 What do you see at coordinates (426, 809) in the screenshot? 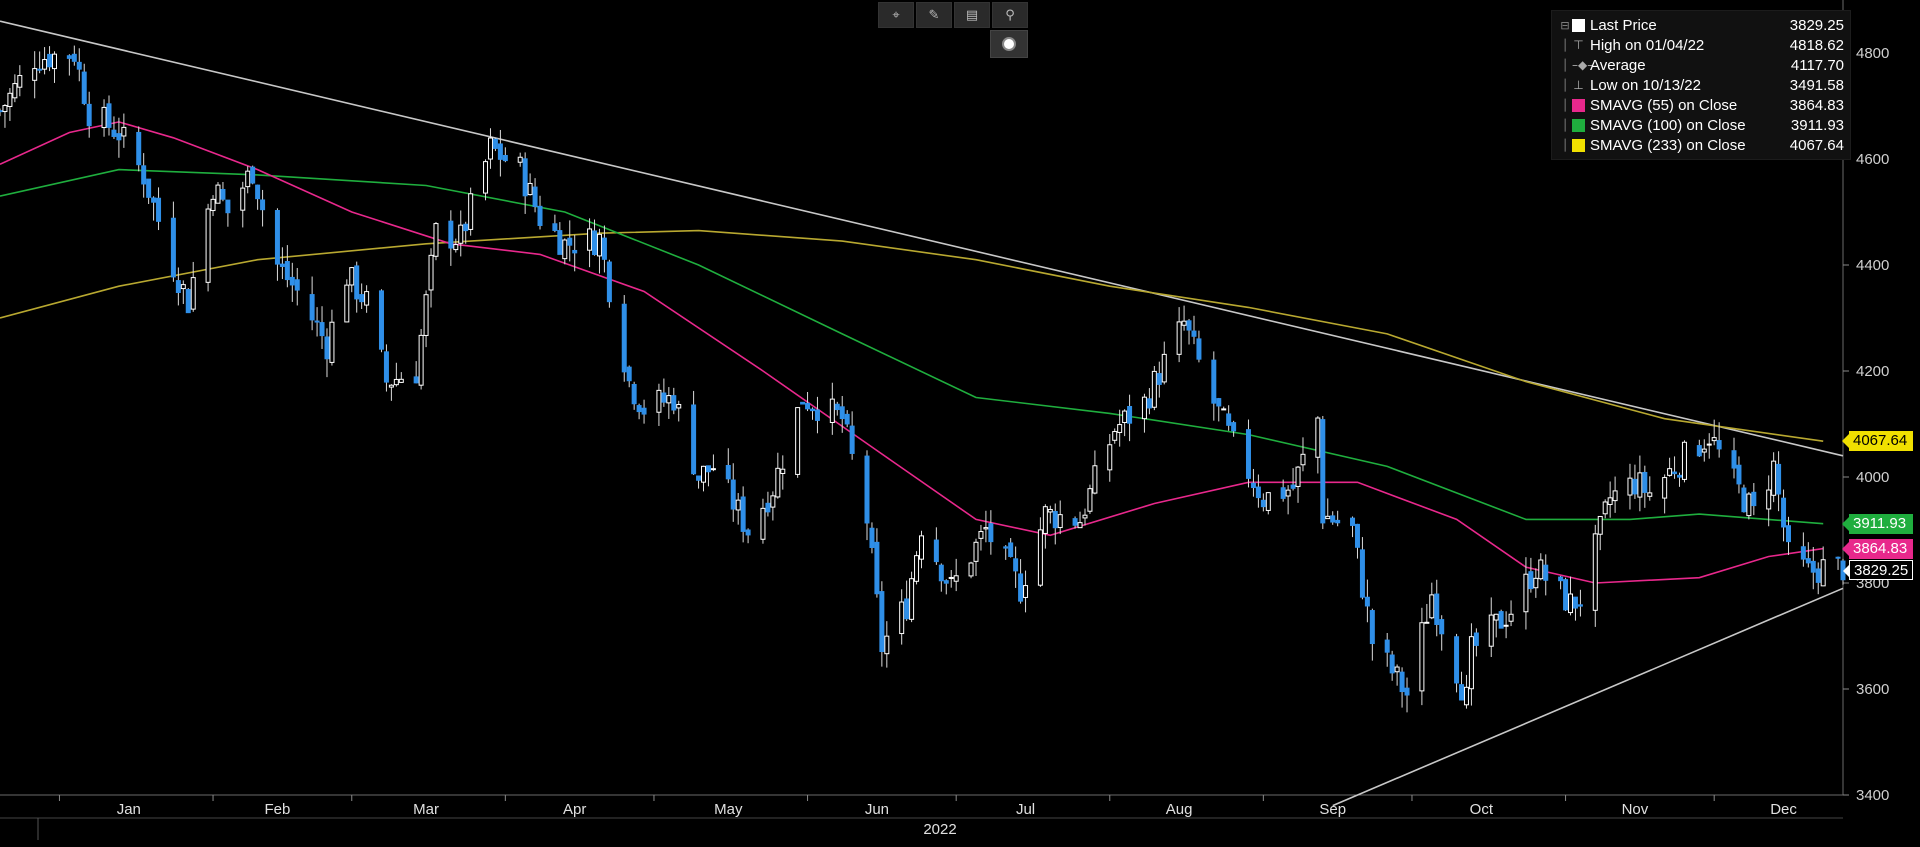
I see `x-tick-label: Mar` at bounding box center [426, 809].